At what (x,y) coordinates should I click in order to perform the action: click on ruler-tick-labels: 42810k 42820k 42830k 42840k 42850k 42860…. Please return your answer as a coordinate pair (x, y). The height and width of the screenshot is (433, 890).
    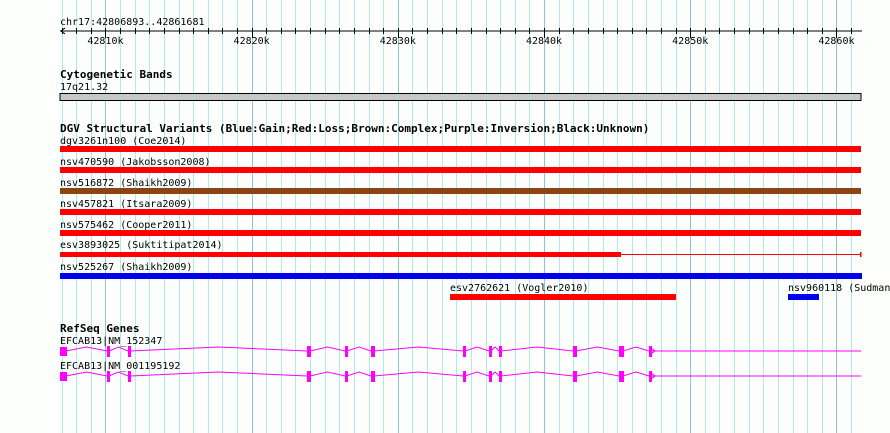
    Looking at the image, I should click on (470, 41).